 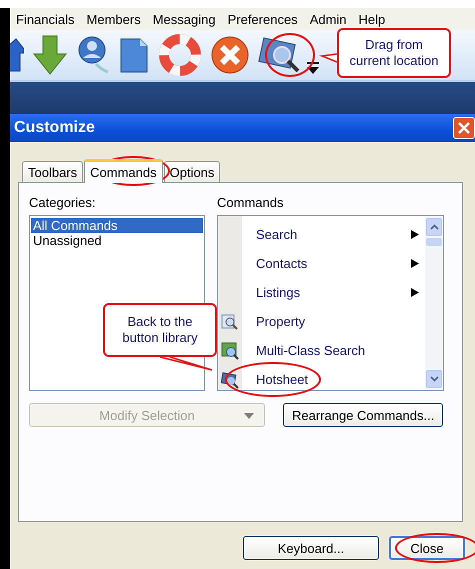 What do you see at coordinates (54, 128) in the screenshot?
I see `window-title: Customize` at bounding box center [54, 128].